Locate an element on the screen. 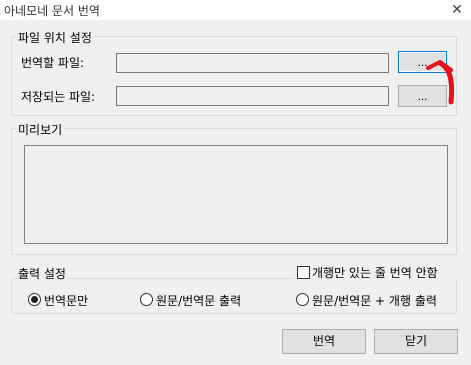 The image size is (471, 365). title-bar: 아네모네 문서 번역 ✕ is located at coordinates (235, 10).